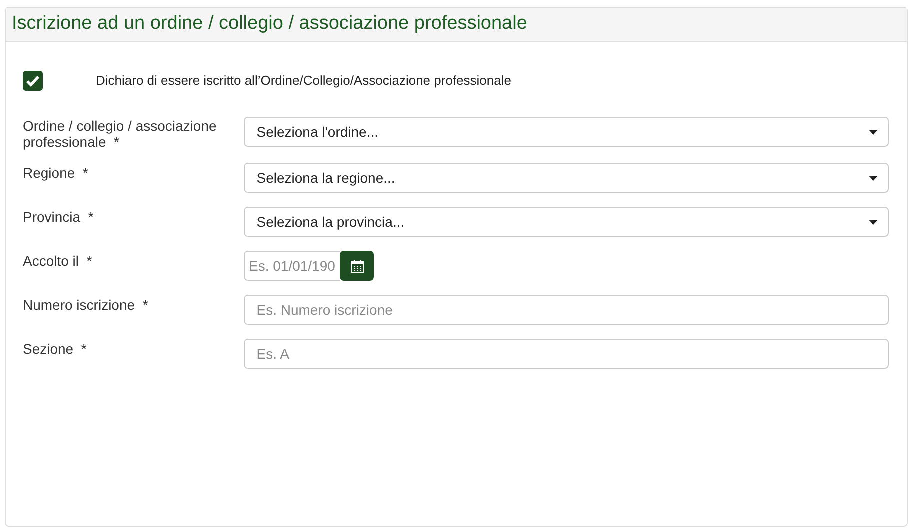  What do you see at coordinates (270, 24) in the screenshot?
I see `panel-title: Iscrizione ad un ordine / collegio / associazione professionale` at bounding box center [270, 24].